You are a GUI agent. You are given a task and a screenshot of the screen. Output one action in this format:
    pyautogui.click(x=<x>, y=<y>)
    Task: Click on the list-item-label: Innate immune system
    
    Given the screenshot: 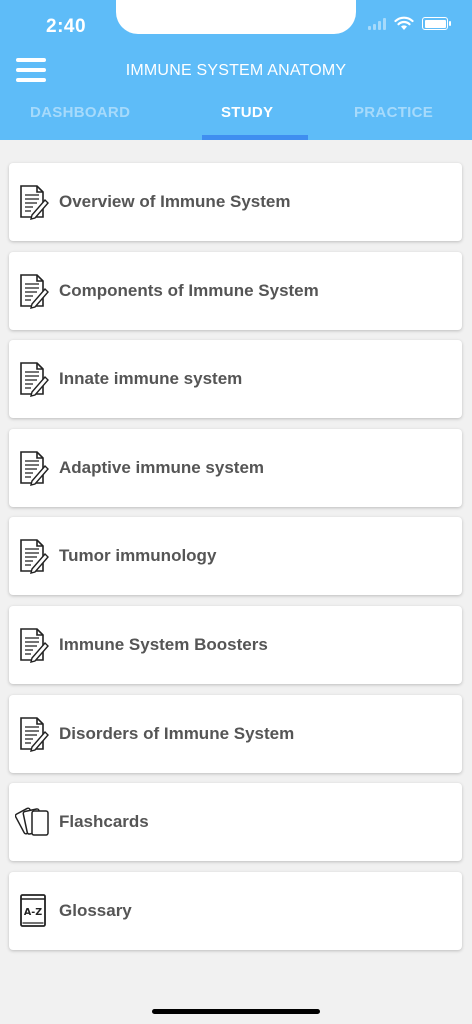 What is the action you would take?
    pyautogui.click(x=151, y=379)
    